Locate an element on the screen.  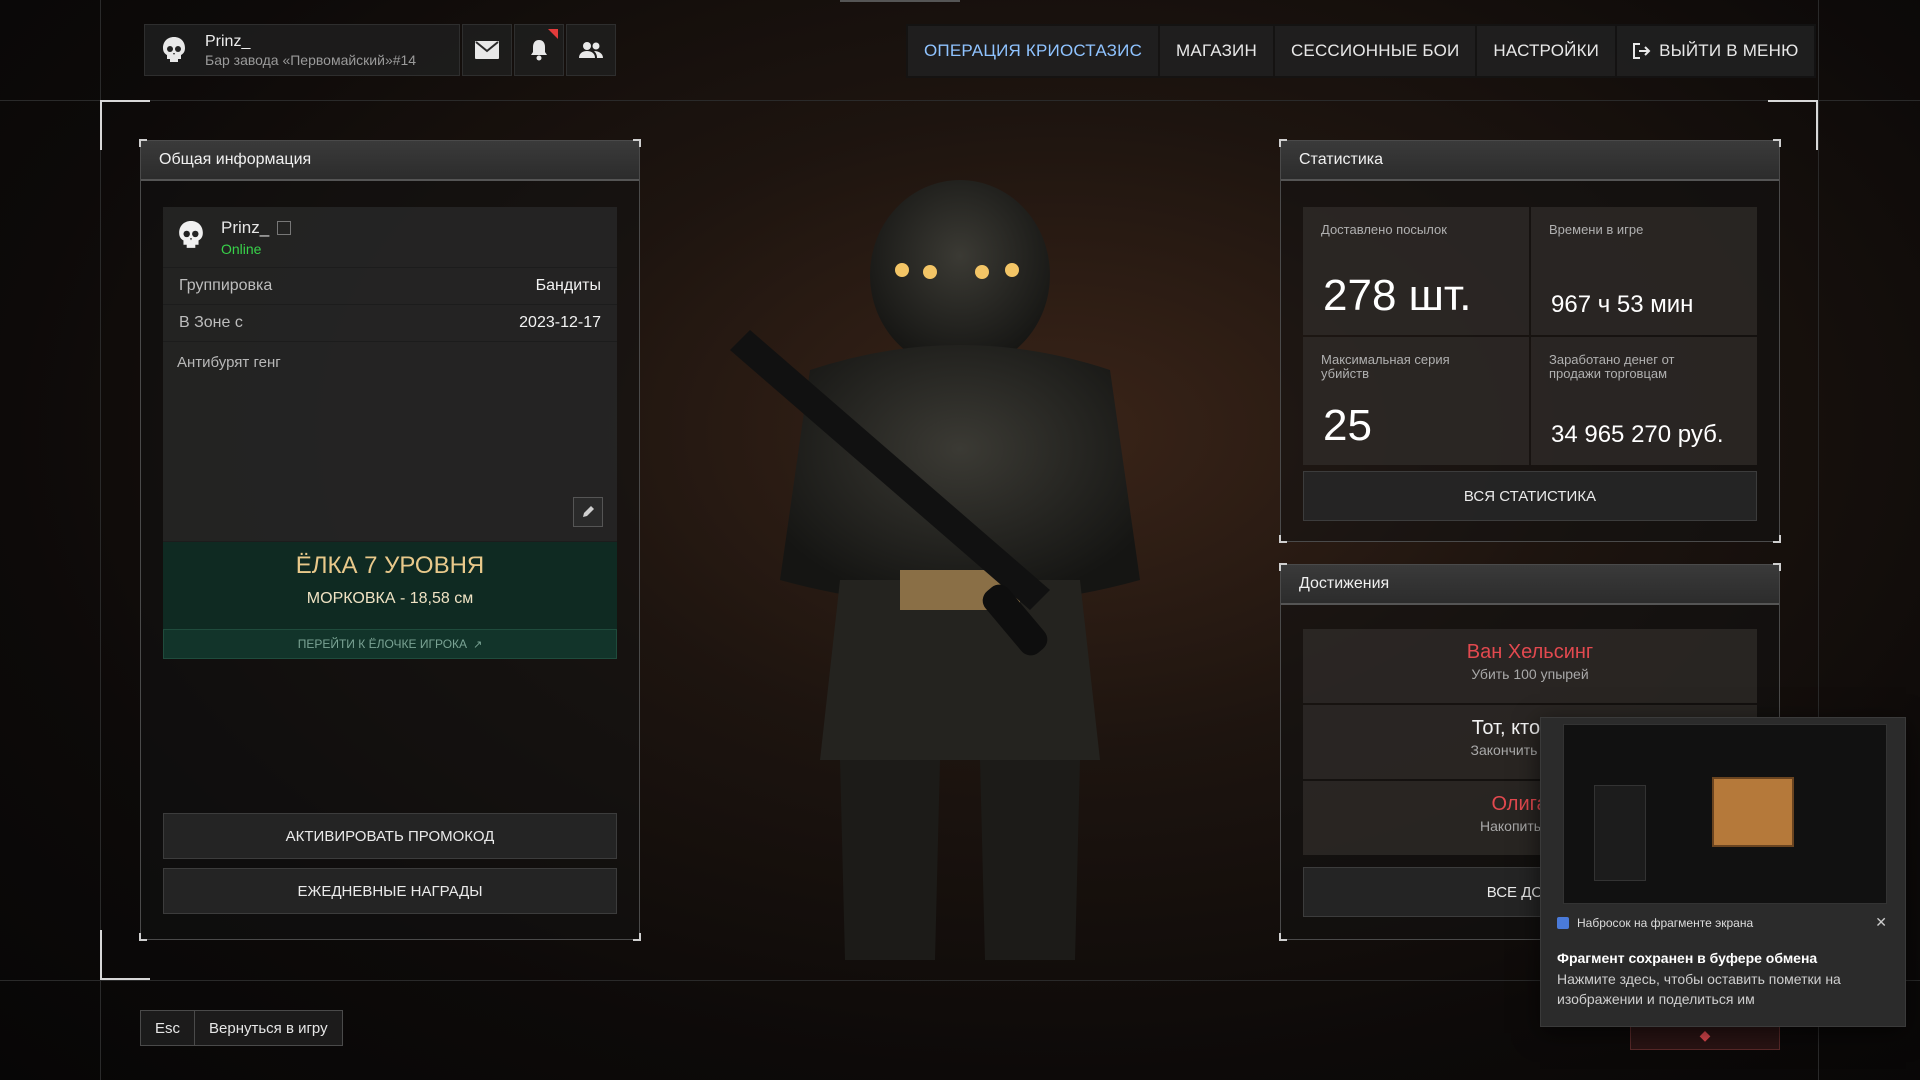
stat-time: Времени в игре 967 ч 53 мин is located at coordinates (1644, 271).